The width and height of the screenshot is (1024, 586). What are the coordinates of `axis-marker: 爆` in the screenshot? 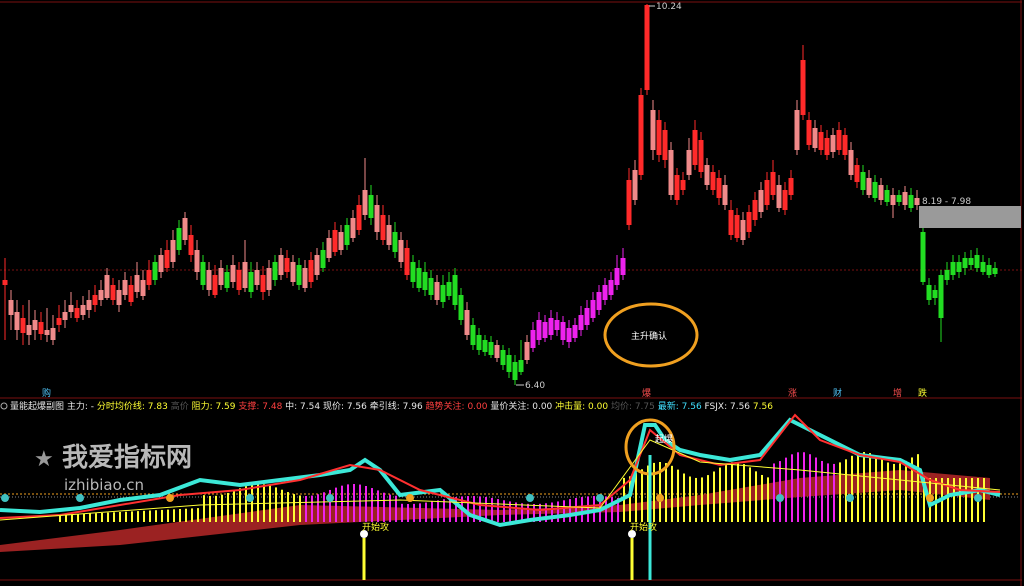 It's located at (646, 393).